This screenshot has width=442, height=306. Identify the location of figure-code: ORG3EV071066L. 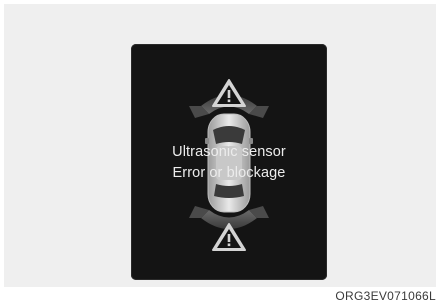
(385, 296).